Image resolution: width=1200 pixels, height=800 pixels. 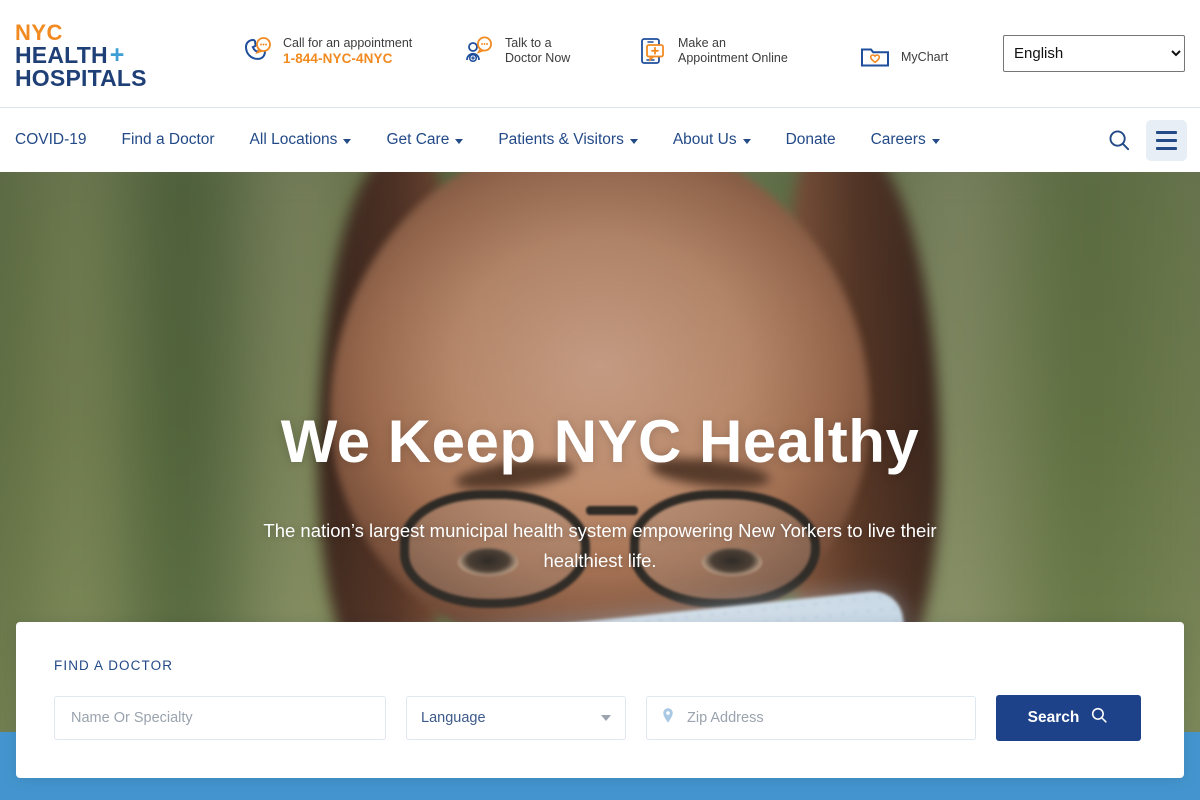 I want to click on name-or-specialty-field, so click(x=220, y=718).